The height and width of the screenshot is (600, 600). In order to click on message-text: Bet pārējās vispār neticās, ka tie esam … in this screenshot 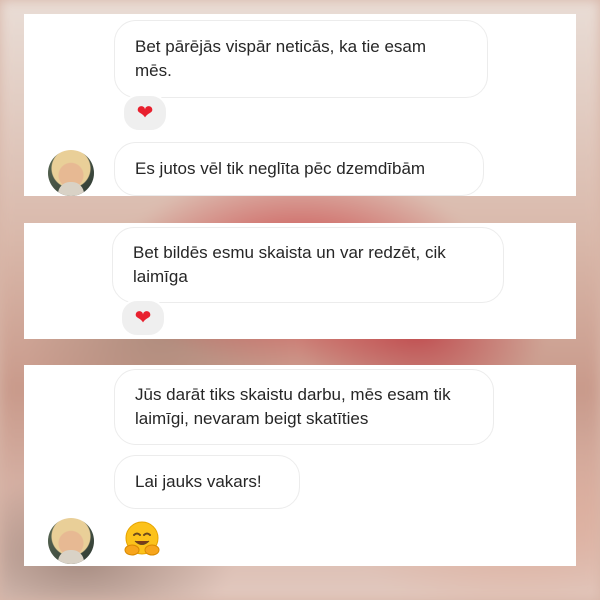, I will do `click(281, 58)`.